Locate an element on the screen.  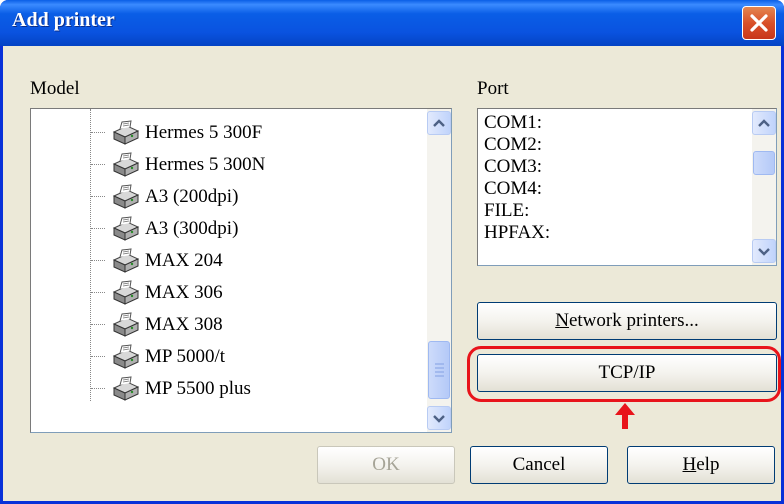
model-label: Model is located at coordinates (55, 88).